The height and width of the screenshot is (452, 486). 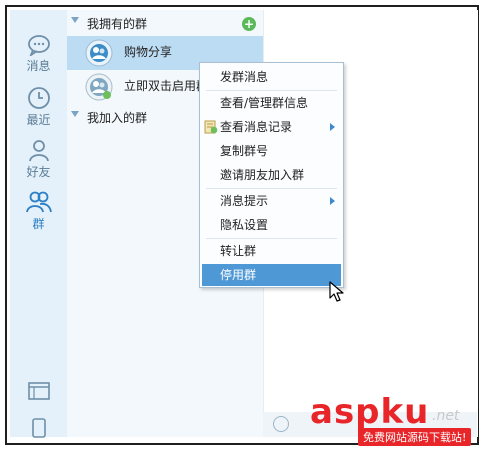 I want to click on menu-item-view-manage-group-info: 查看/管理群信息, so click(x=271, y=103).